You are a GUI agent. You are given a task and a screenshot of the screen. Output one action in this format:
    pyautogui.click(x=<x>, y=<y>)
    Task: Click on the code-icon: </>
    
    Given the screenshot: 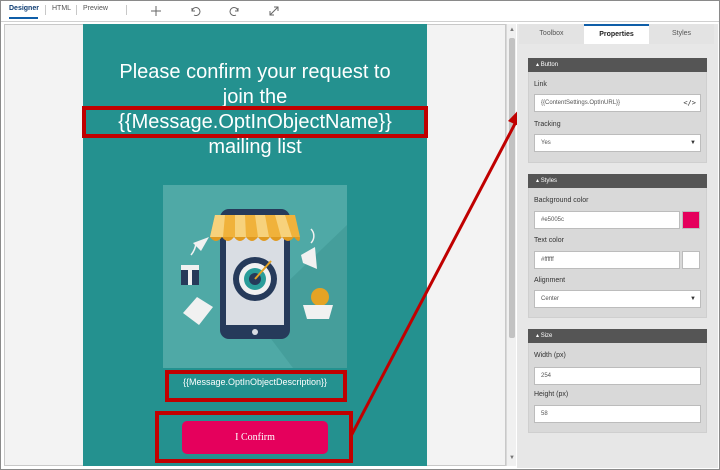 What is the action you would take?
    pyautogui.click(x=689, y=103)
    